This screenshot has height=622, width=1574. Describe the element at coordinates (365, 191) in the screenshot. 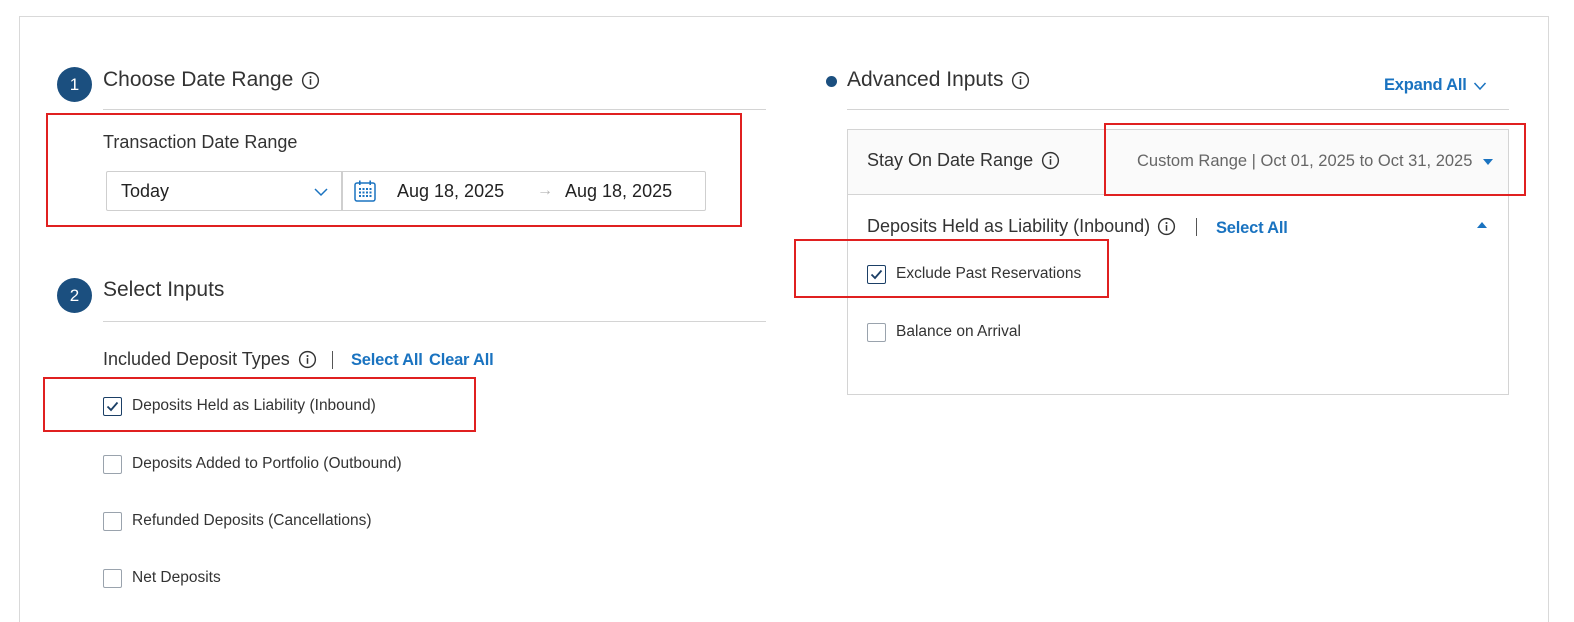

I see `calendar-icon` at that location.